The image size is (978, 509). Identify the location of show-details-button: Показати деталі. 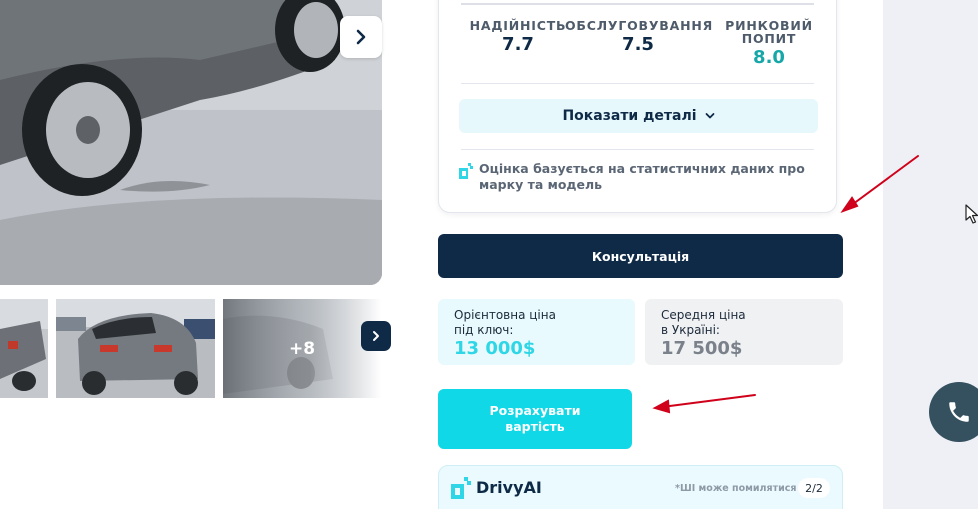
(638, 116).